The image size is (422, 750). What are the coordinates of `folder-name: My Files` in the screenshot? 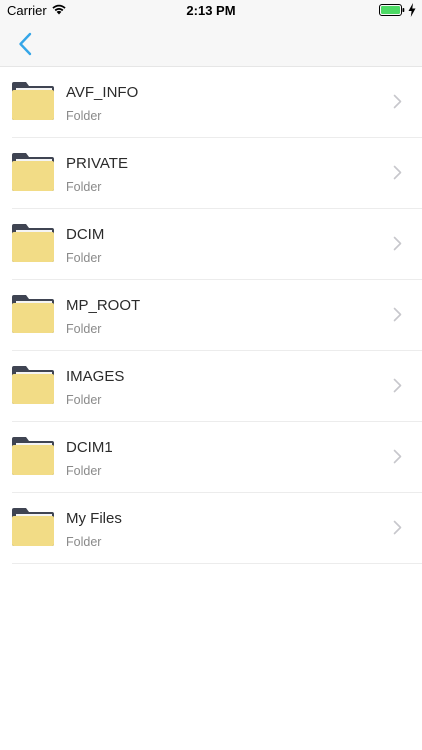 It's located at (94, 518).